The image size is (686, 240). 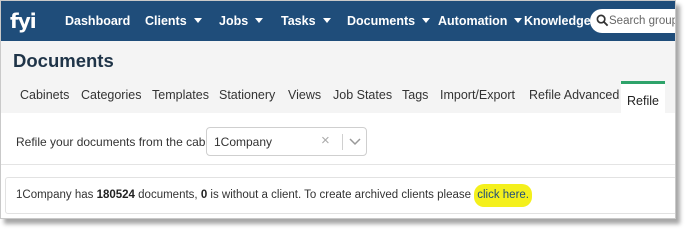 I want to click on nav-tasks-label: Tasks, so click(x=298, y=21).